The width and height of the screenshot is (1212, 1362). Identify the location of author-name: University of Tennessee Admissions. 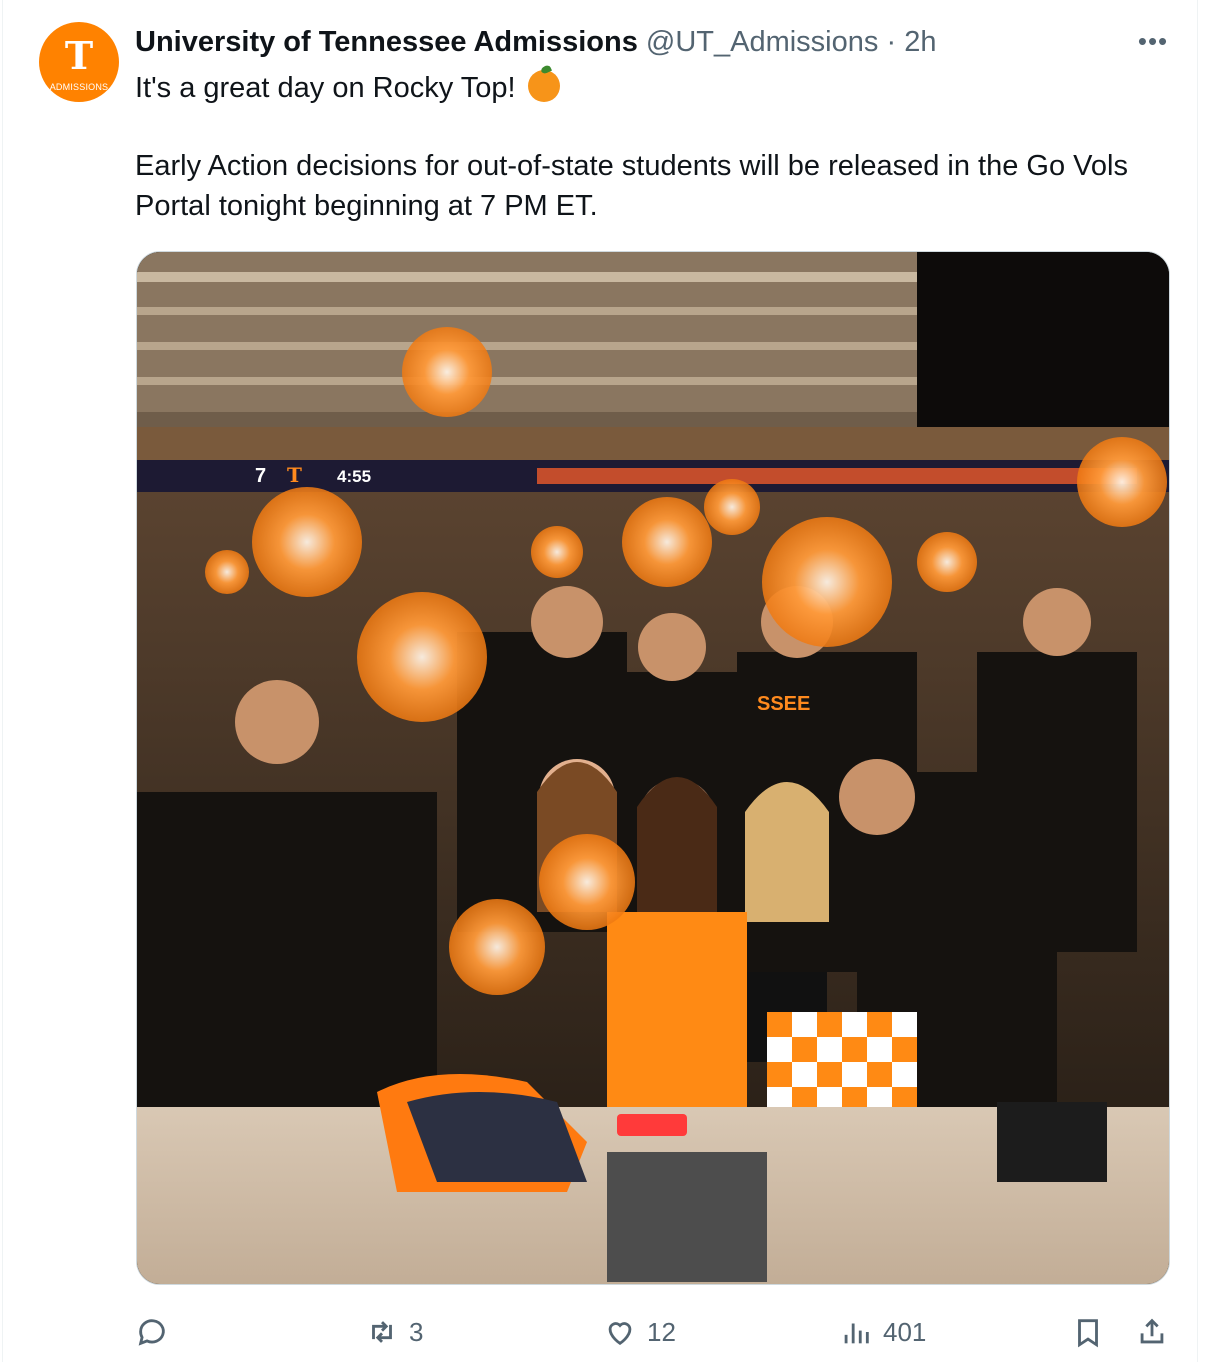
(386, 42).